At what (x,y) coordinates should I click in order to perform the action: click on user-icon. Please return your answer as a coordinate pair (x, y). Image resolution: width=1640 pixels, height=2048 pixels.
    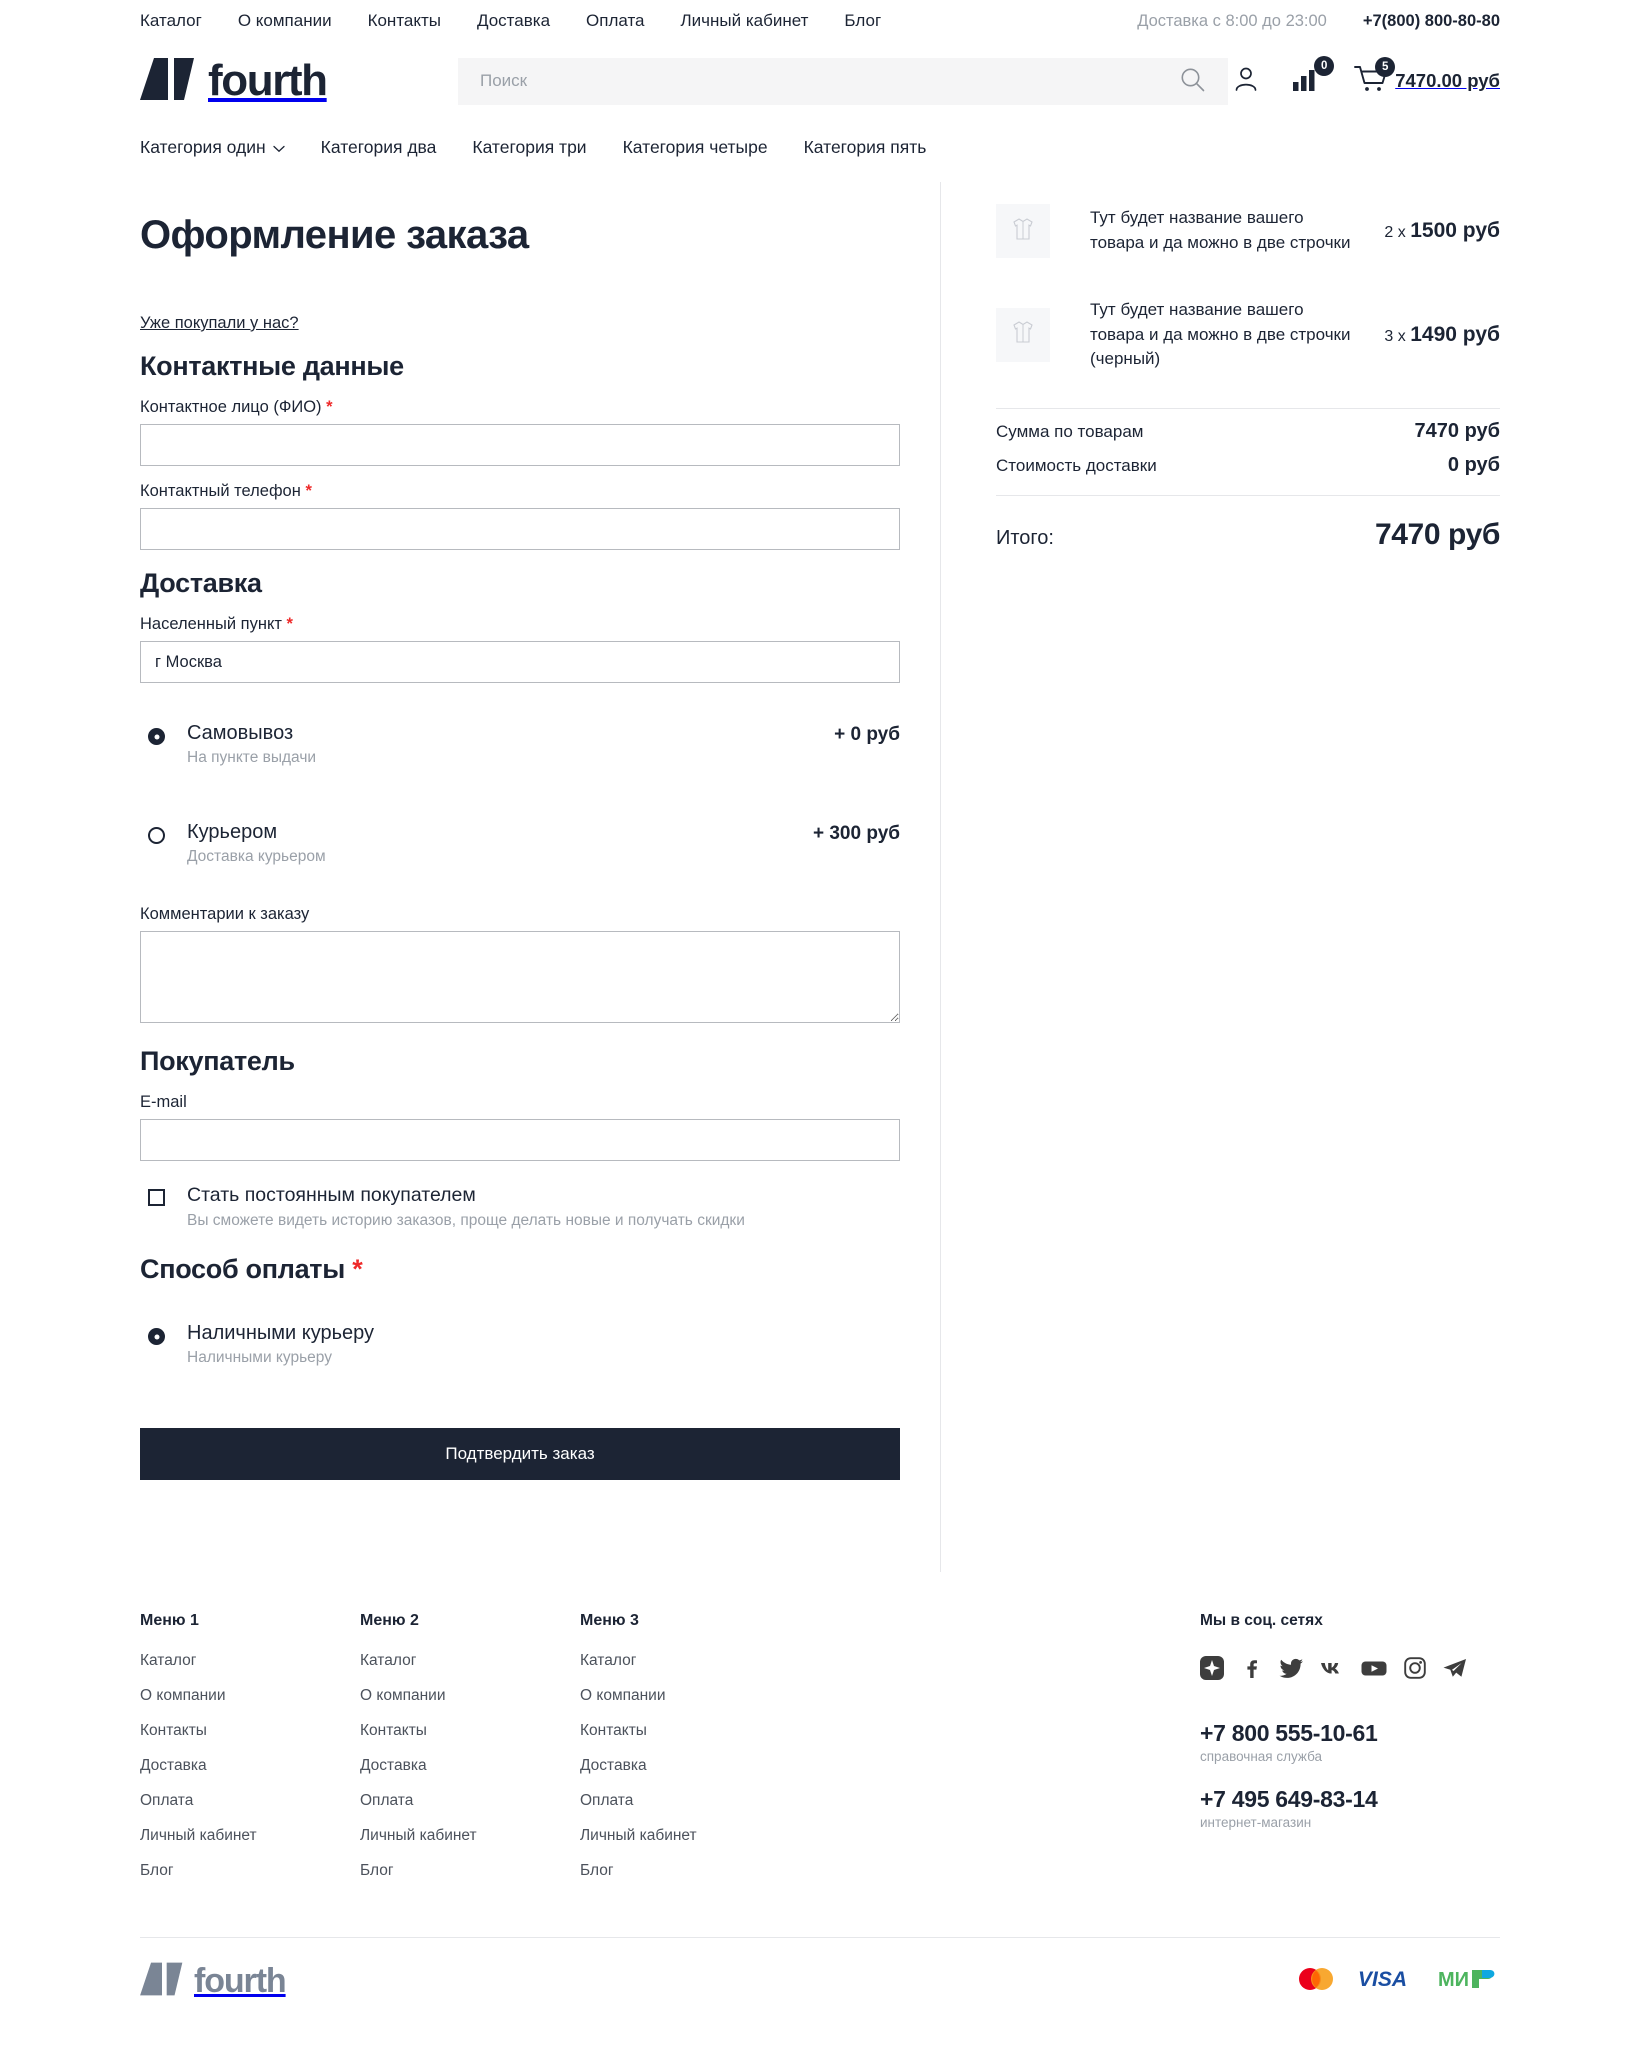
    Looking at the image, I should click on (1246, 81).